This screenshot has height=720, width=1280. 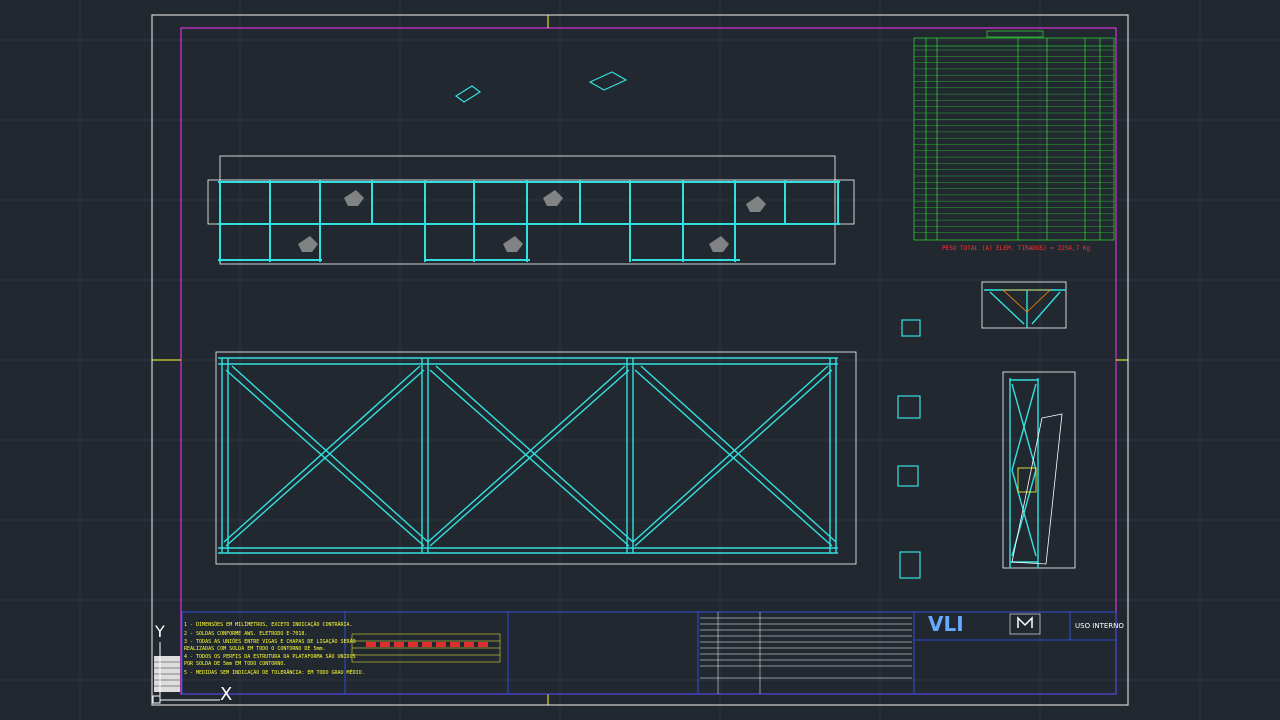 I want to click on parts-list-table, so click(x=1014, y=139).